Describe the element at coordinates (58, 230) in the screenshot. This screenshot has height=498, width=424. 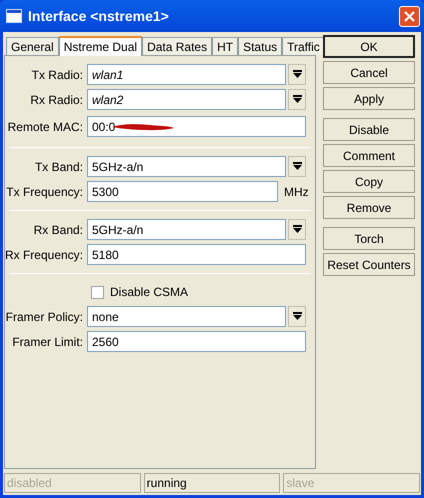
I see `field-label: Rx Band:` at that location.